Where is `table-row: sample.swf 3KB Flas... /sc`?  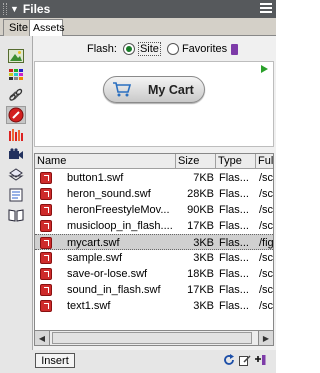
table-row: sample.swf 3KB Flas... /sc is located at coordinates (154, 258).